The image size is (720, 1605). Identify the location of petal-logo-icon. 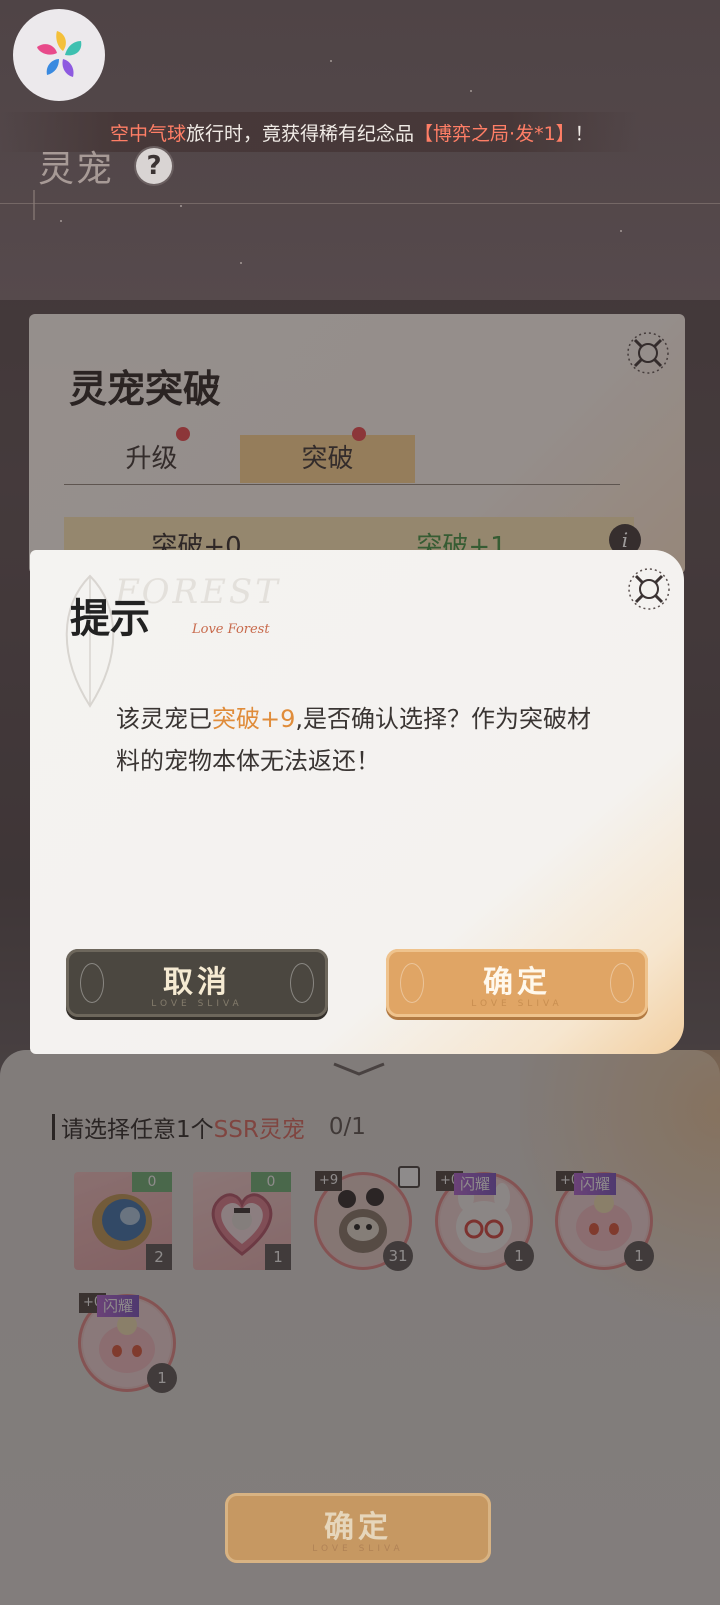
(59, 54).